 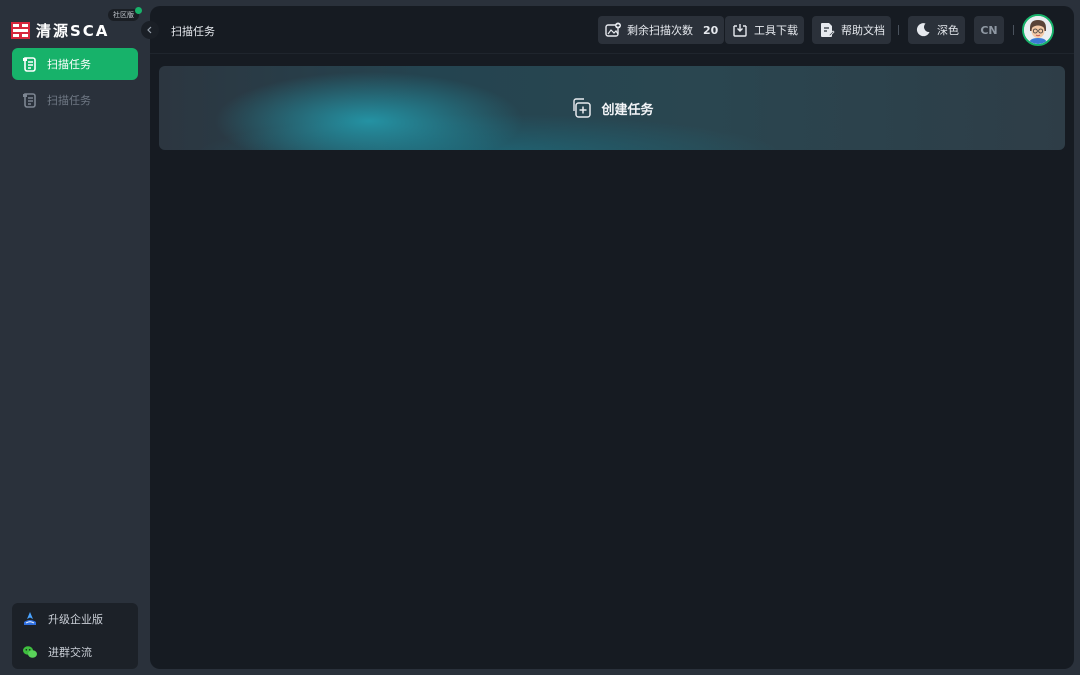 I want to click on language-label: CN, so click(x=989, y=30).